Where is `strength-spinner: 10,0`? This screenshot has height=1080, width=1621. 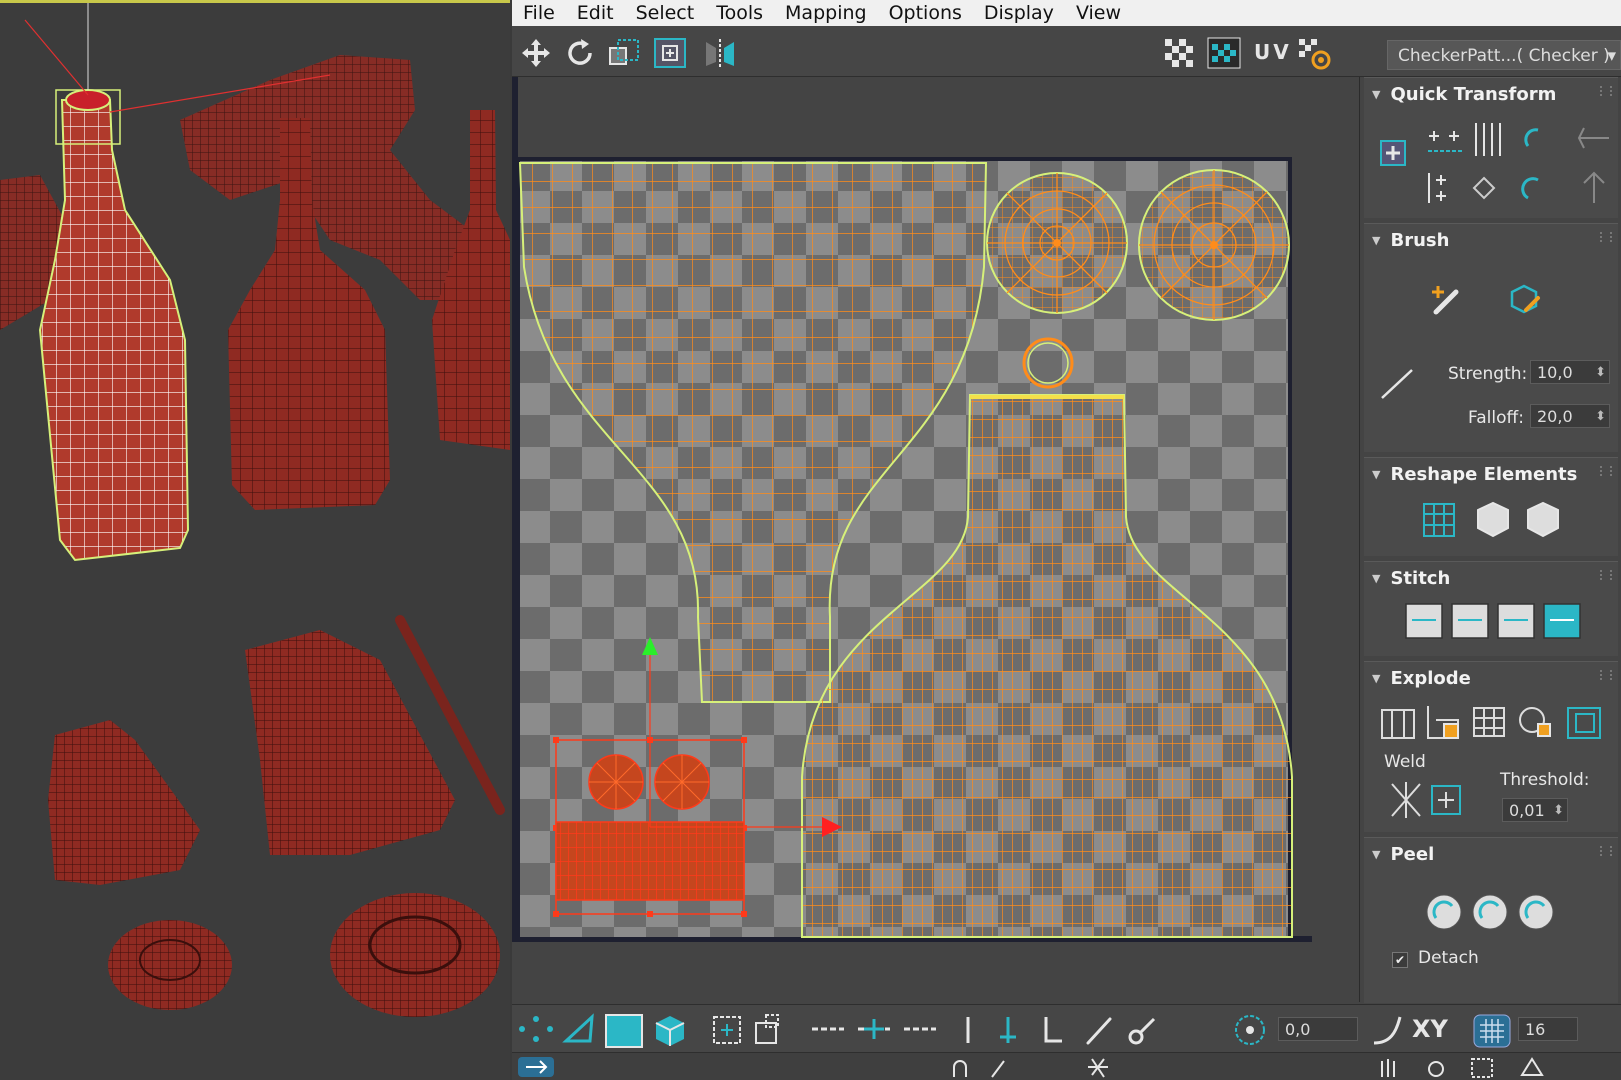 strength-spinner: 10,0 is located at coordinates (1570, 372).